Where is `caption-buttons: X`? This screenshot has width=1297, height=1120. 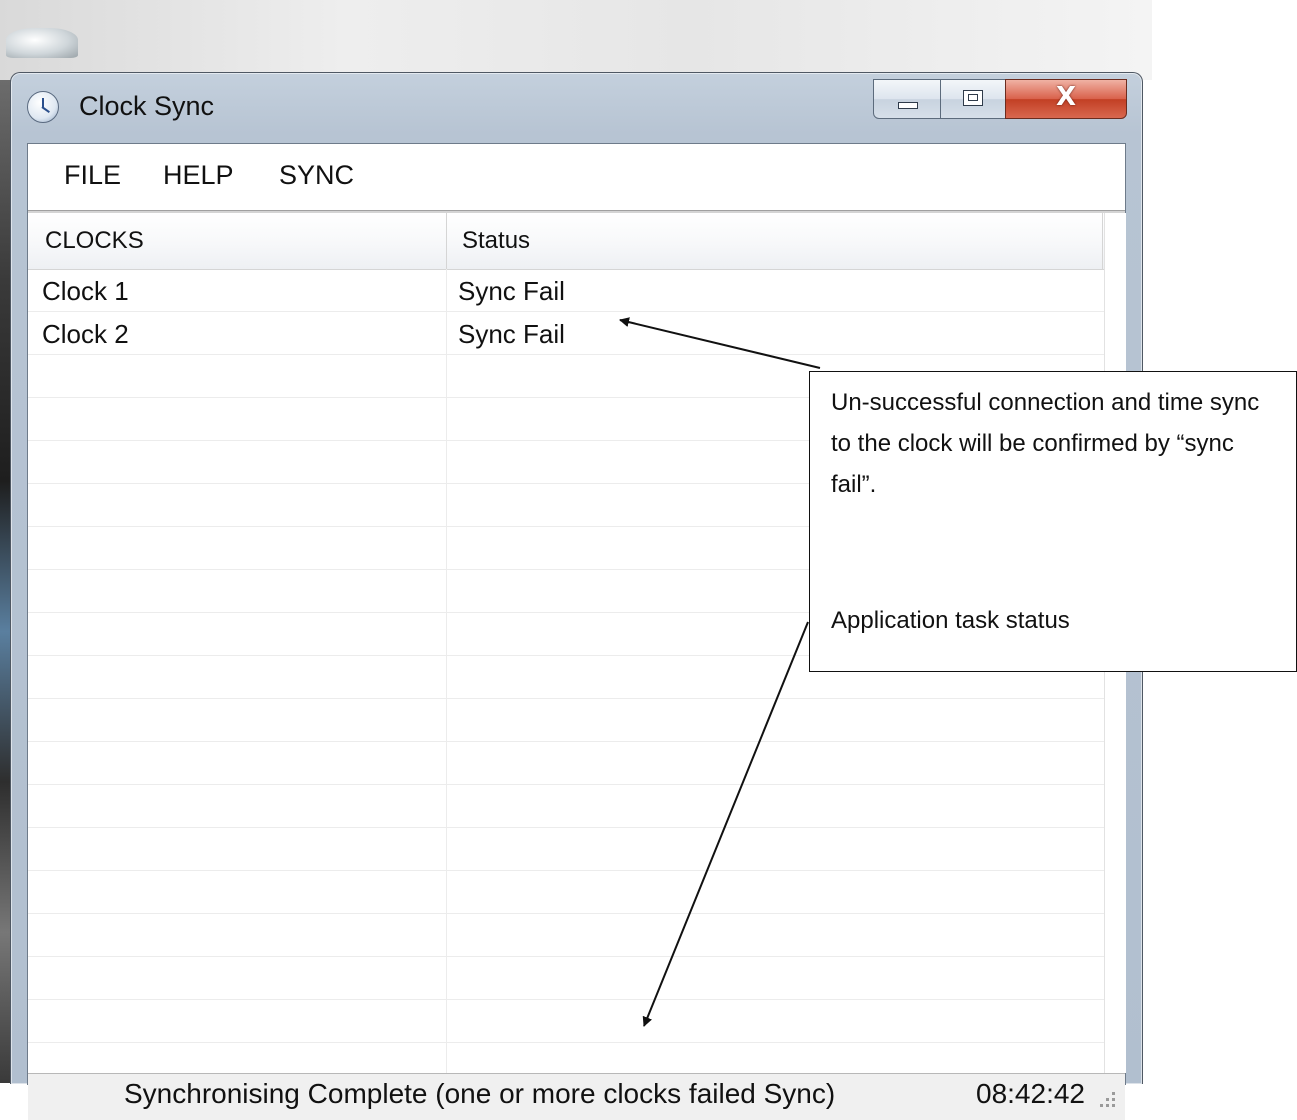
caption-buttons: X is located at coordinates (1000, 99).